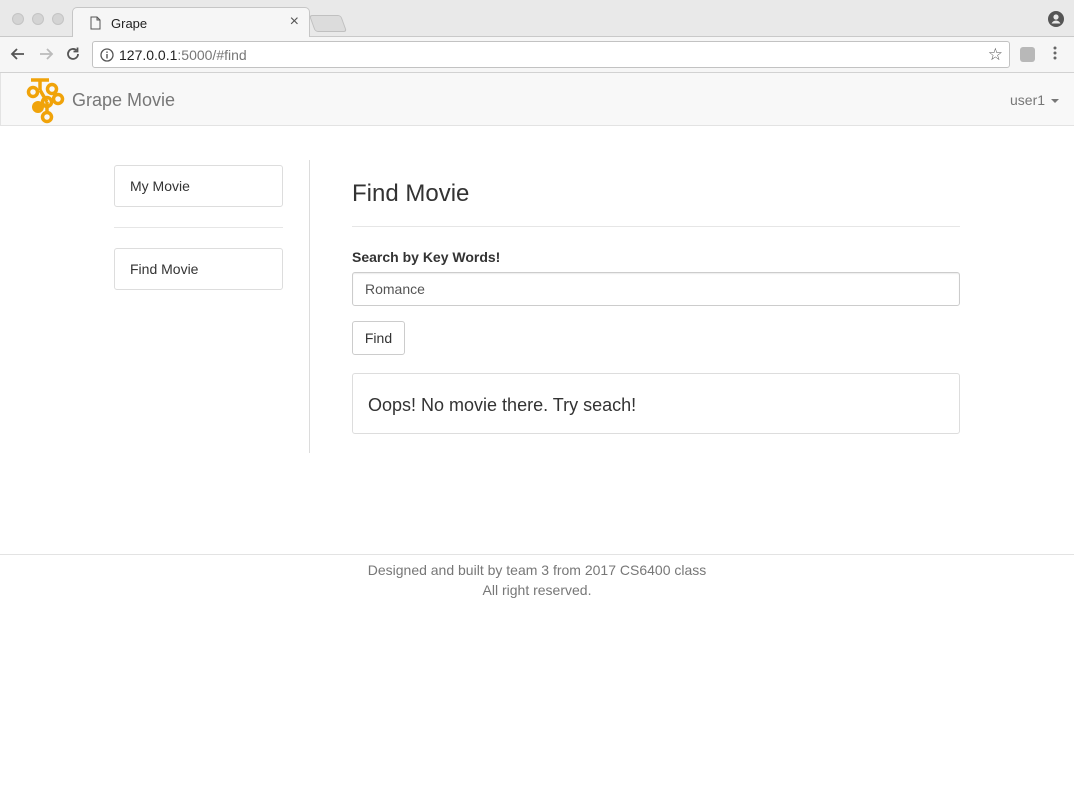 Image resolution: width=1074 pixels, height=793 pixels. I want to click on caret-down-icon, so click(1055, 101).